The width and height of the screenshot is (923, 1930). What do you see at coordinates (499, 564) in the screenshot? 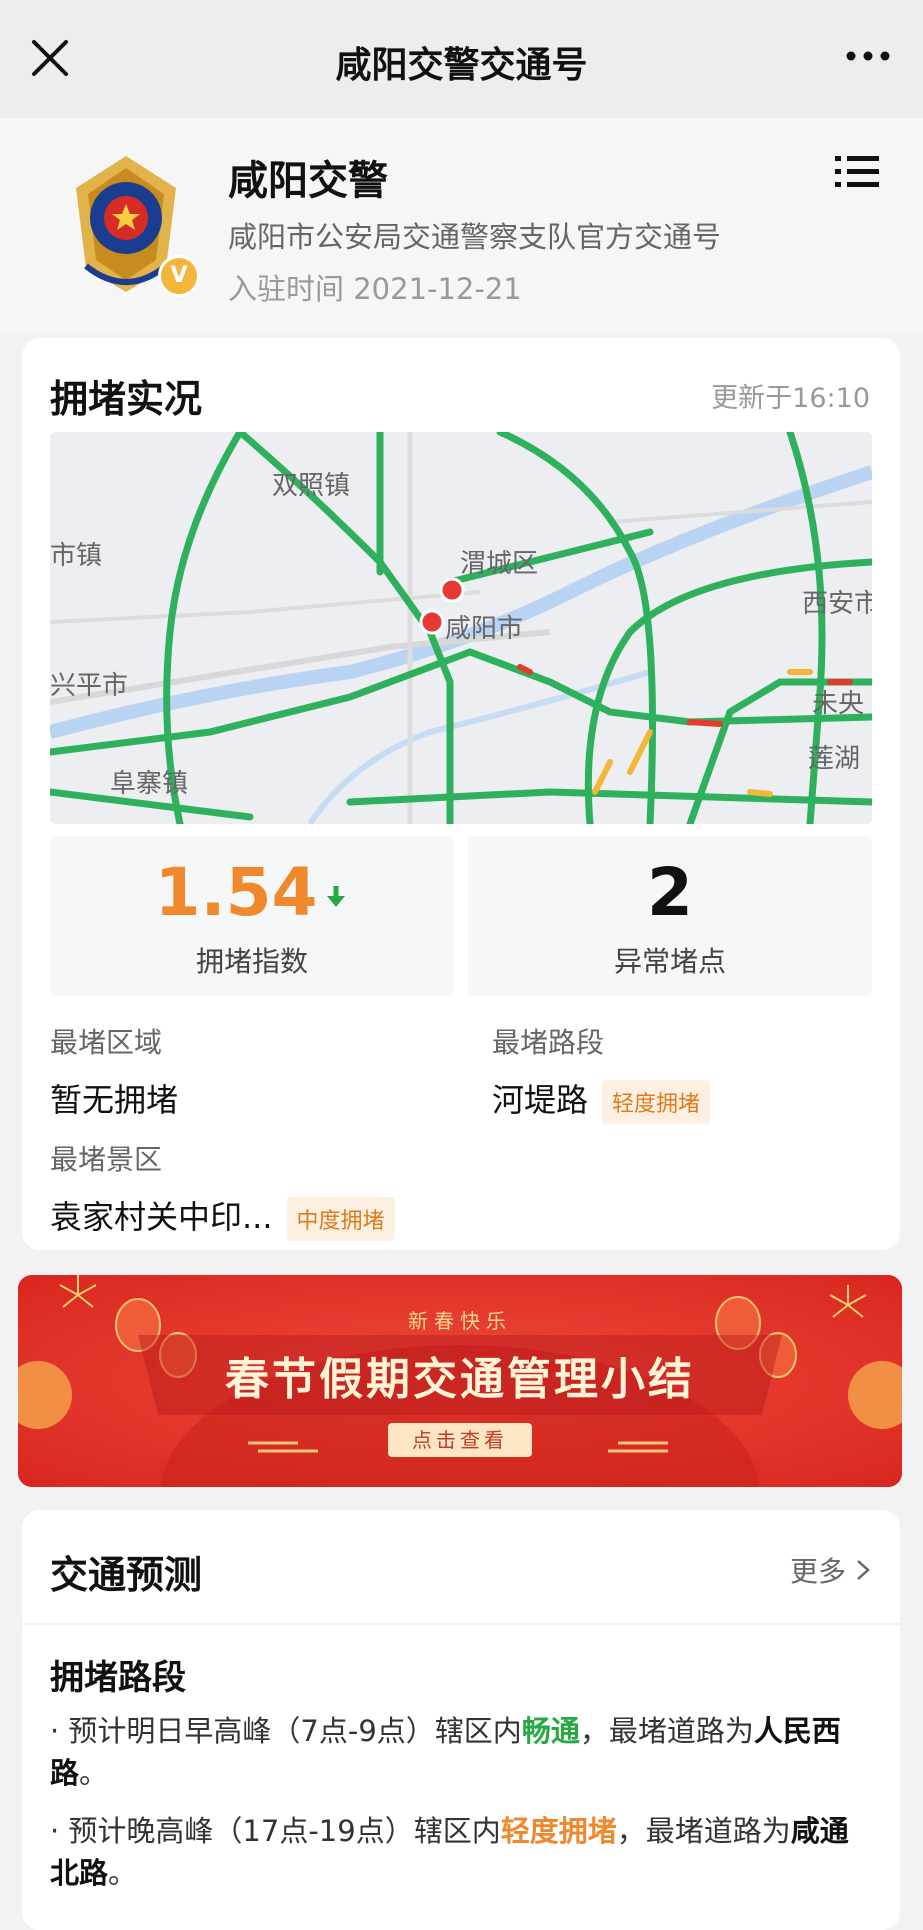
I see `map-label-weicheng: 渭城区` at bounding box center [499, 564].